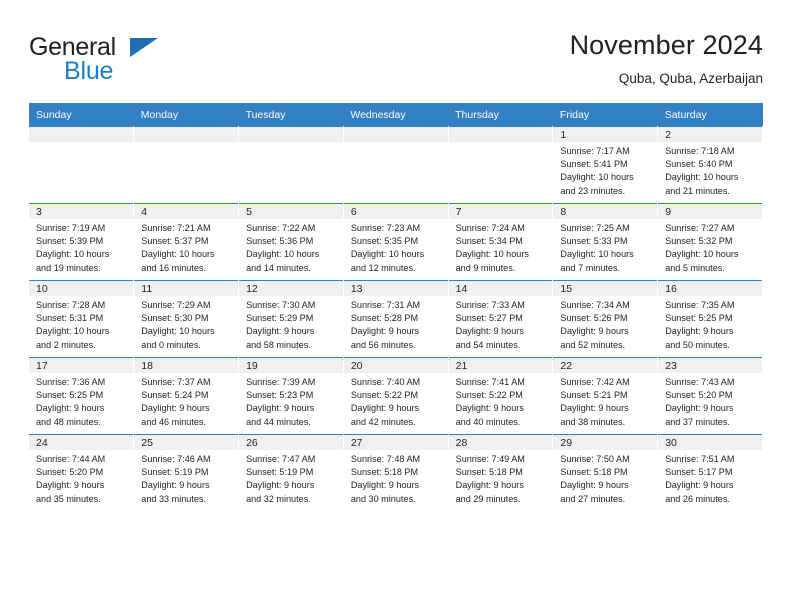 The height and width of the screenshot is (612, 792). I want to click on sunrise-time: Sunrise: 7:30 AM, so click(281, 305).